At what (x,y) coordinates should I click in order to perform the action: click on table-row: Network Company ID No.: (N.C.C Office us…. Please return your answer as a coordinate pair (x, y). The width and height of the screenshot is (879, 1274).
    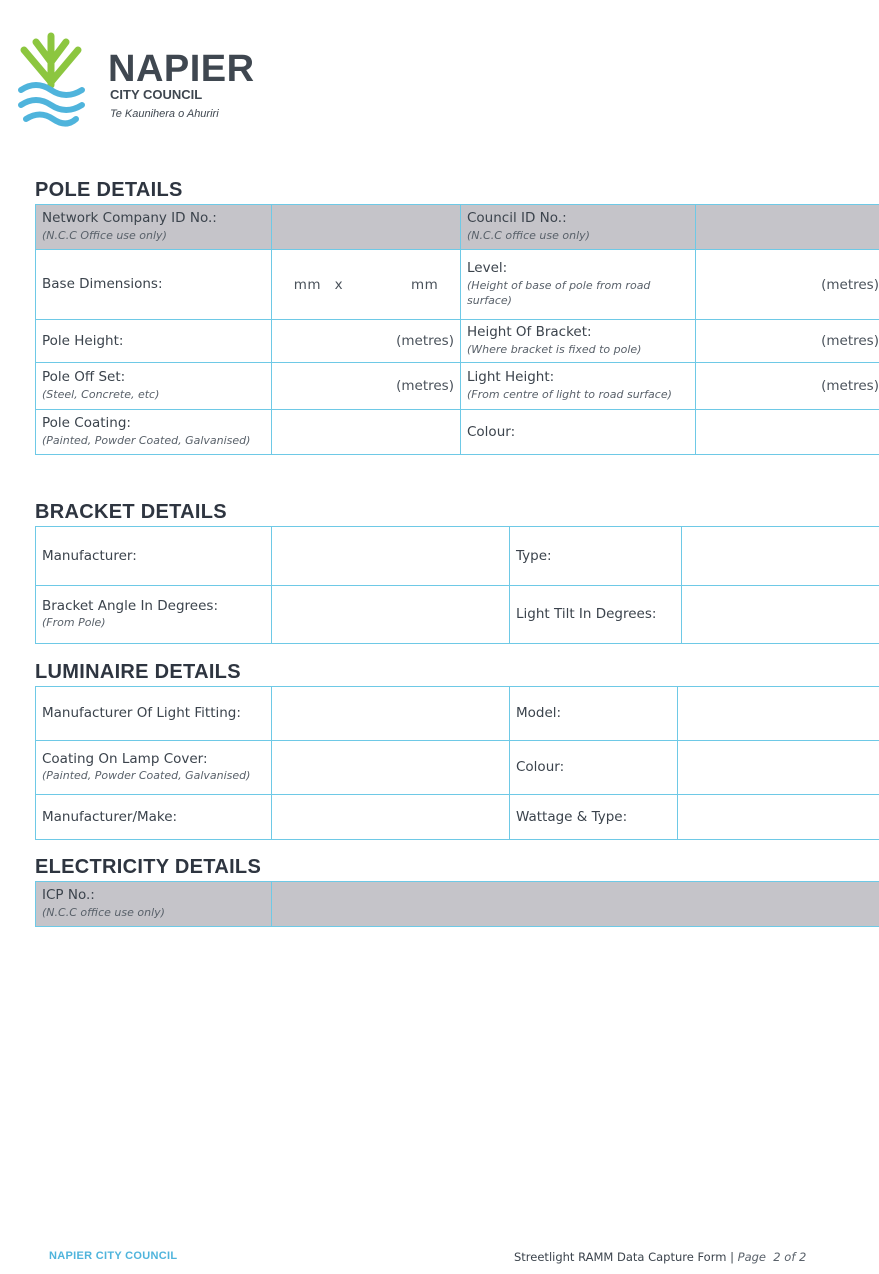
    Looking at the image, I should click on (457, 227).